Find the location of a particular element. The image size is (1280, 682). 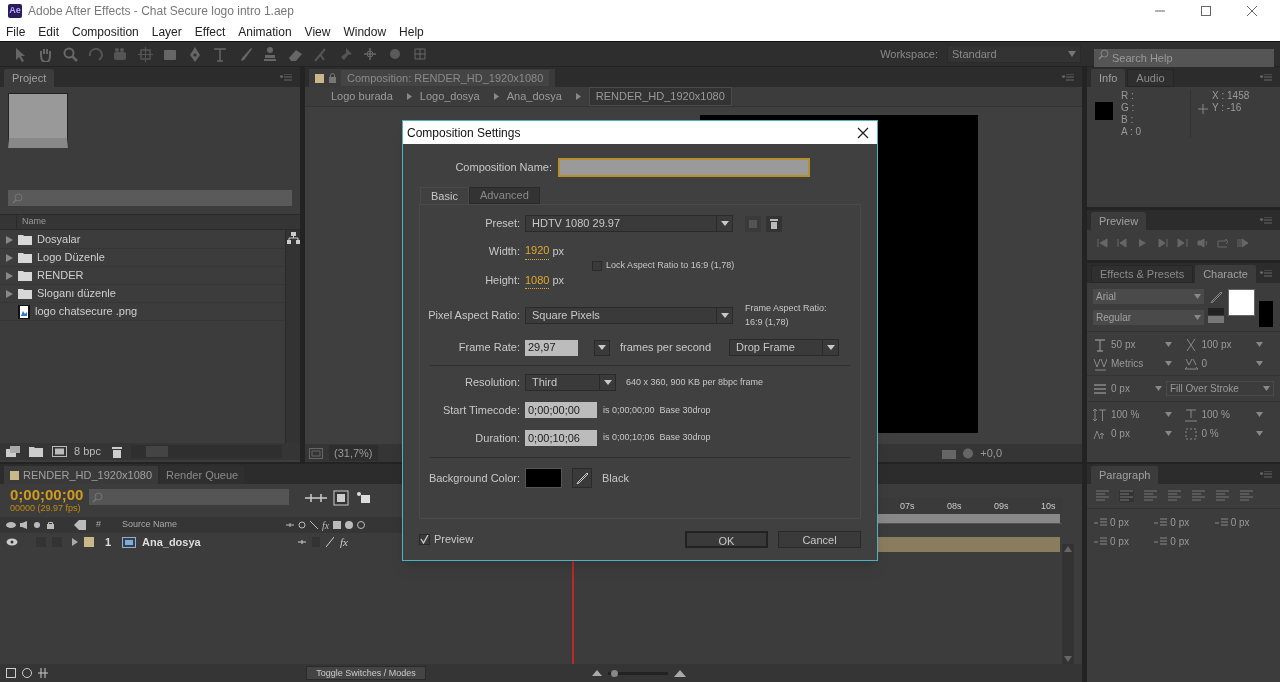

eyedropper-button is located at coordinates (582, 478).